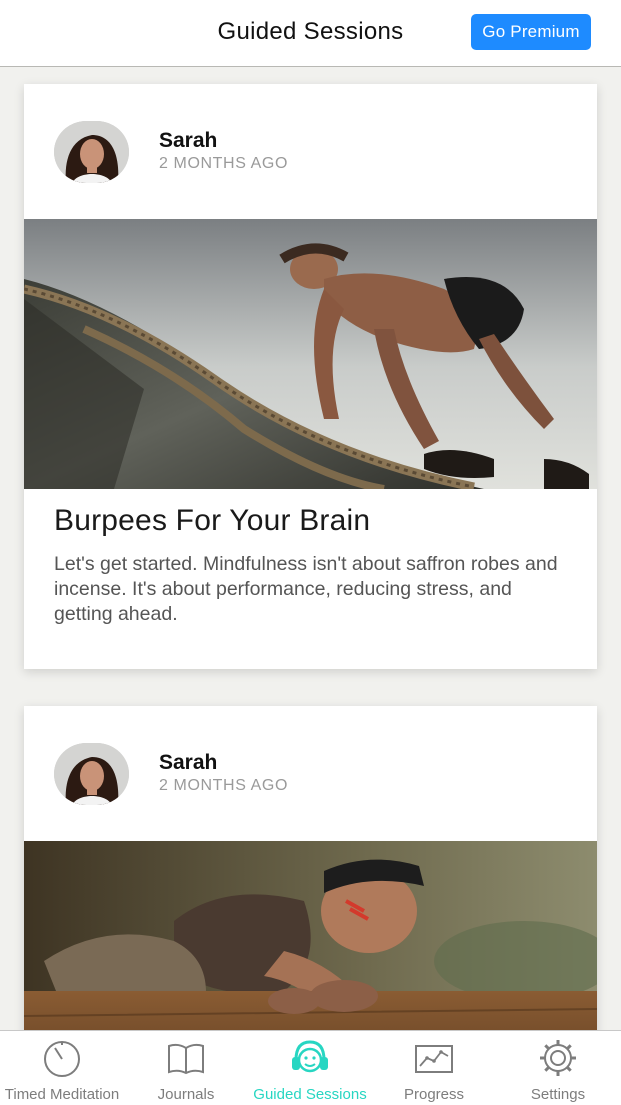  I want to click on session-title: Burpees For Your Brain, so click(212, 521).